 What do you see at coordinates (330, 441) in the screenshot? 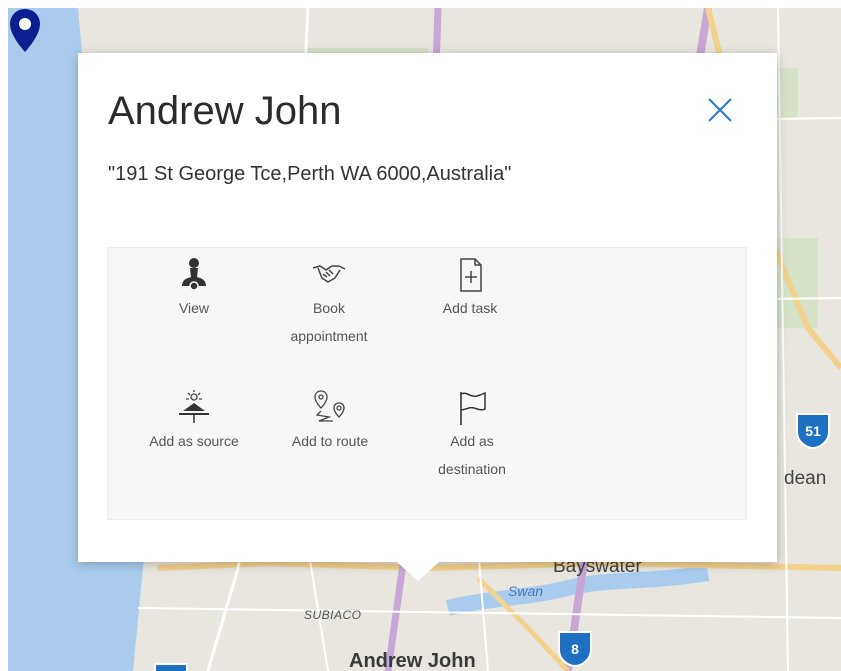
I see `add-to-route-label: Add to route` at bounding box center [330, 441].